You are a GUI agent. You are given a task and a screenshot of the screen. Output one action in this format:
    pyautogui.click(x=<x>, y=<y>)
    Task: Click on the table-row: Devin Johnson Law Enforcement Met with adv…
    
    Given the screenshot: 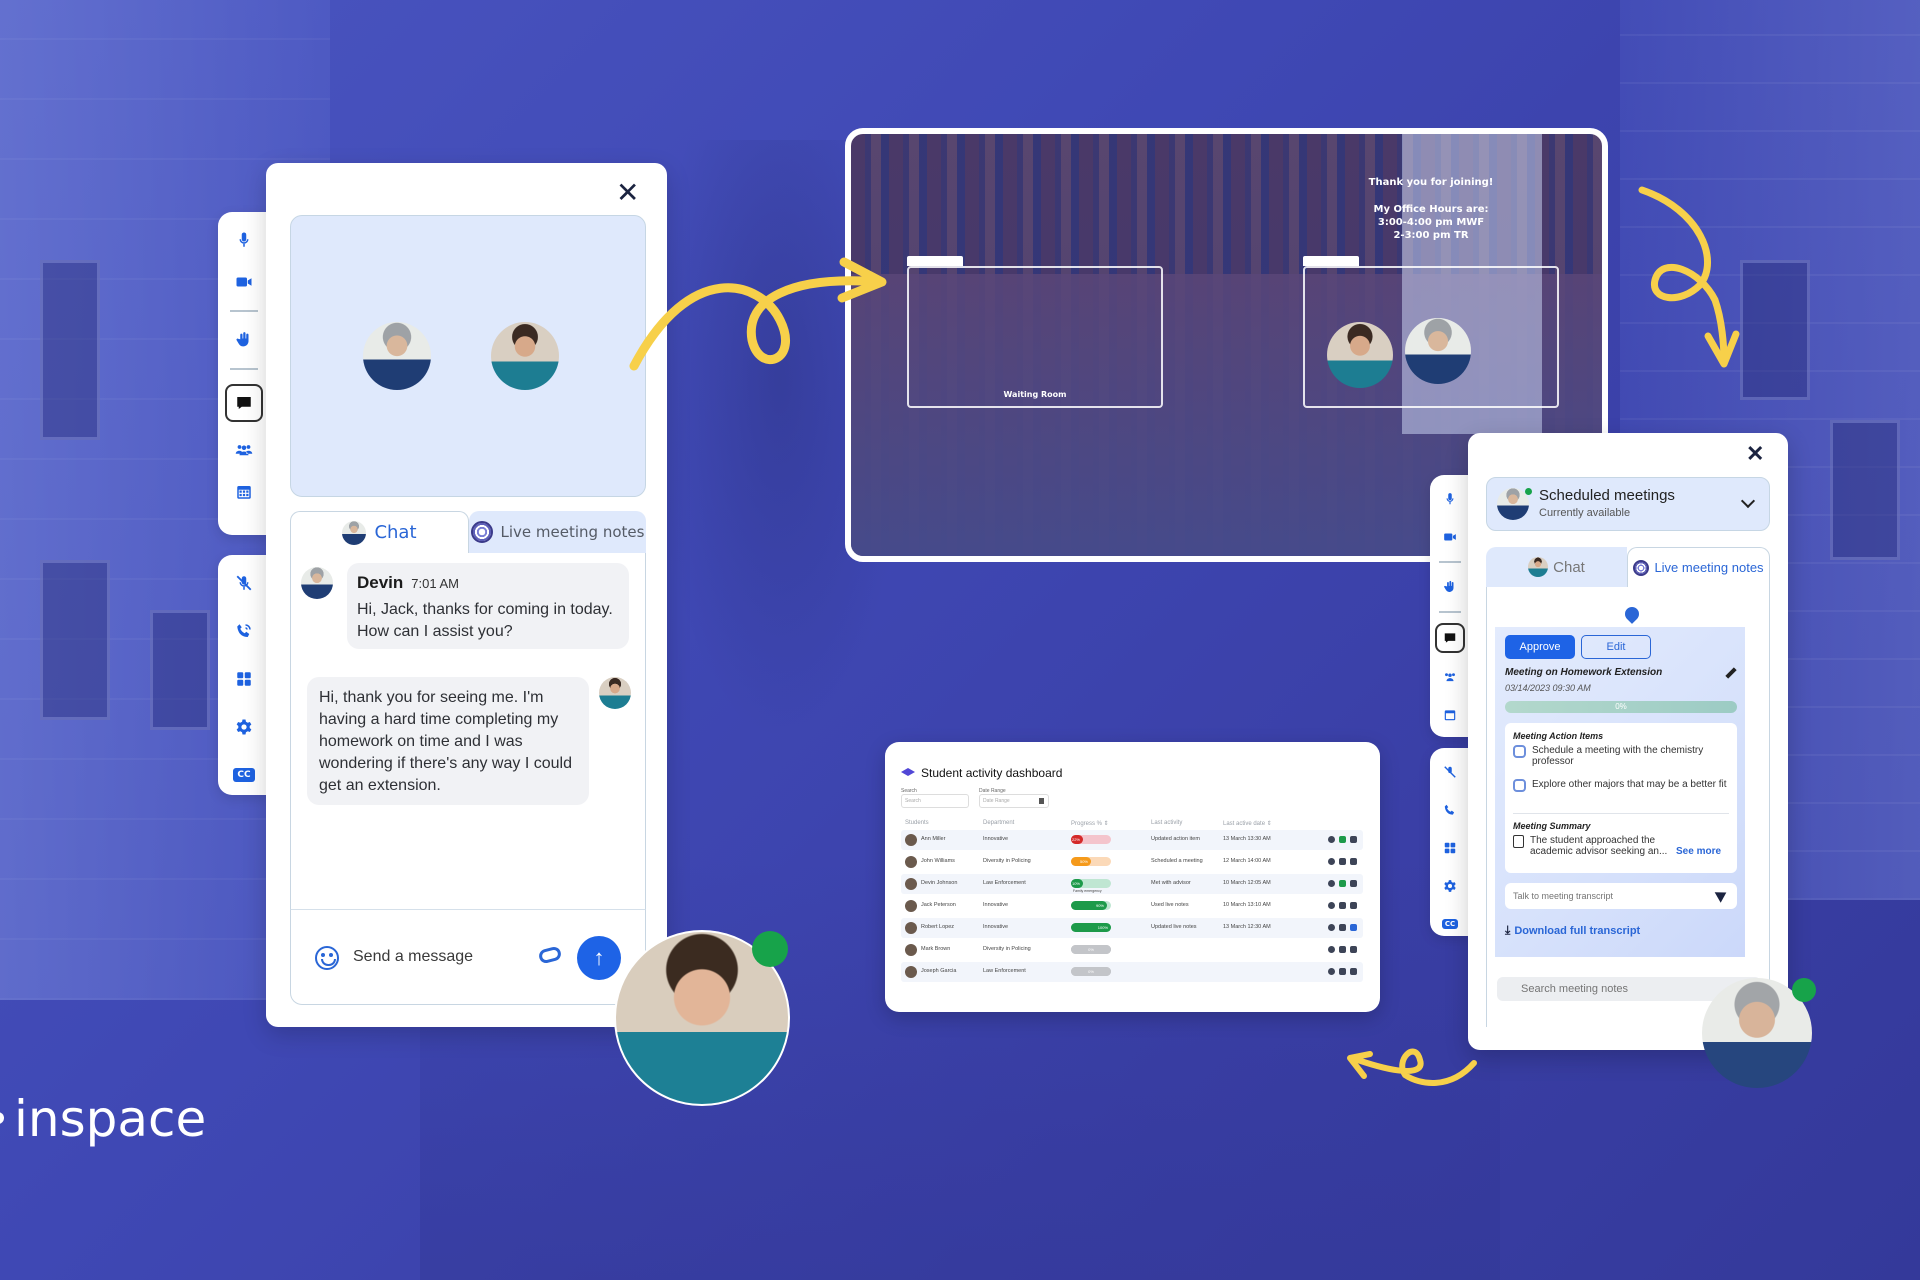 What is the action you would take?
    pyautogui.click(x=1132, y=884)
    